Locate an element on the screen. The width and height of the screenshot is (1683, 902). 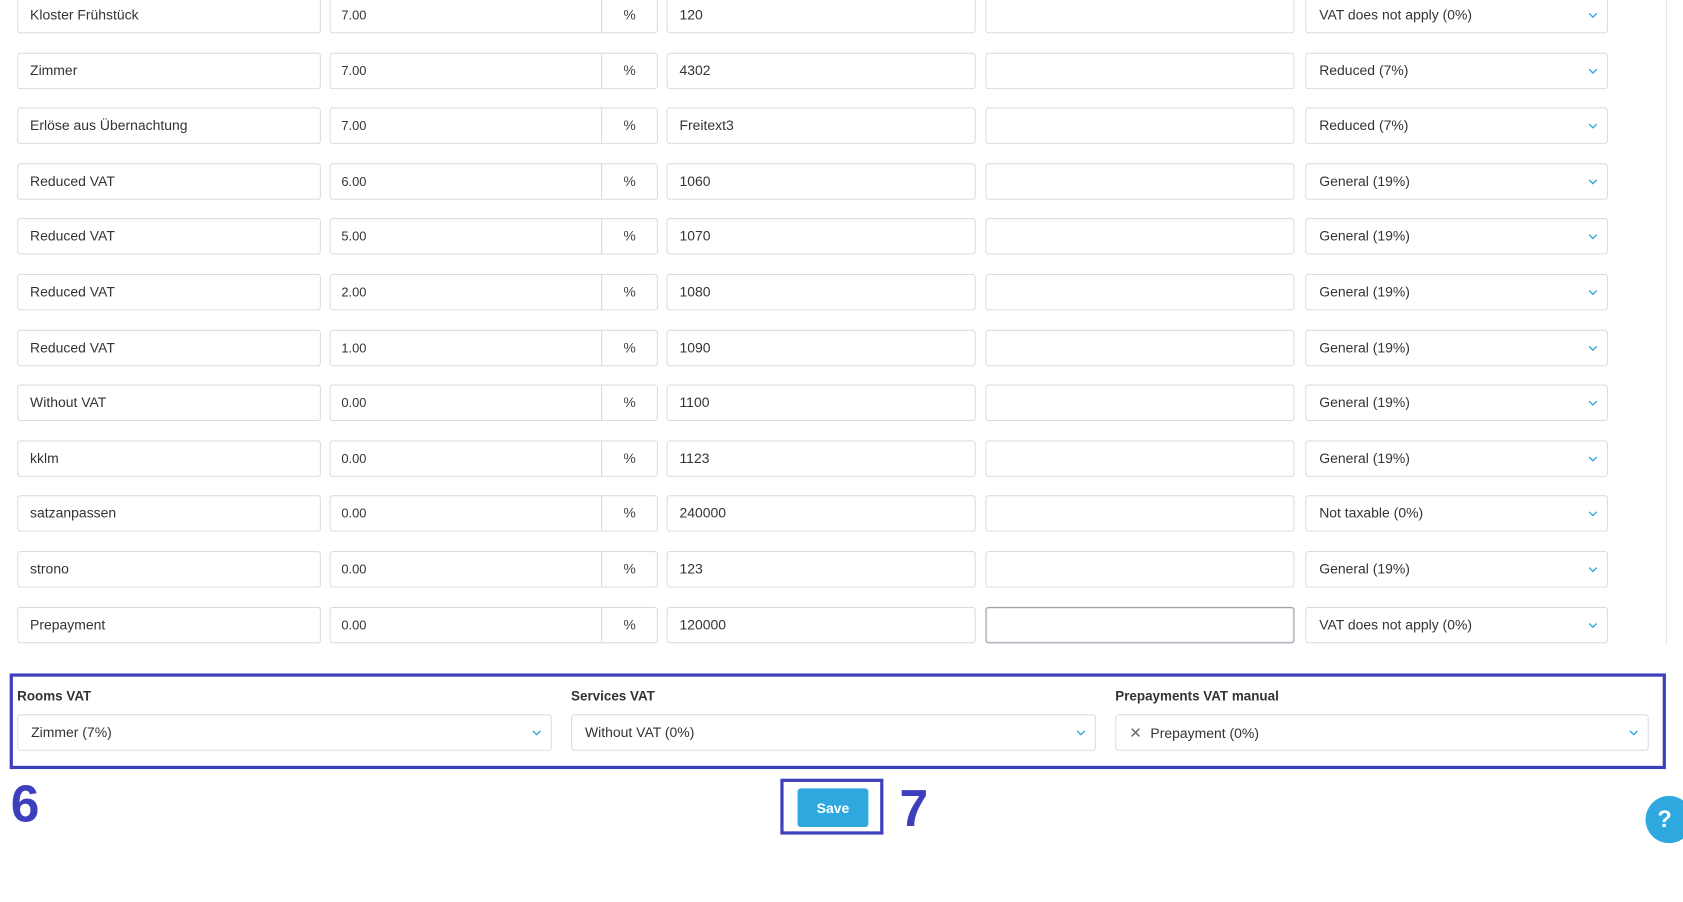
row-name-input: strono is located at coordinates (169, 569).